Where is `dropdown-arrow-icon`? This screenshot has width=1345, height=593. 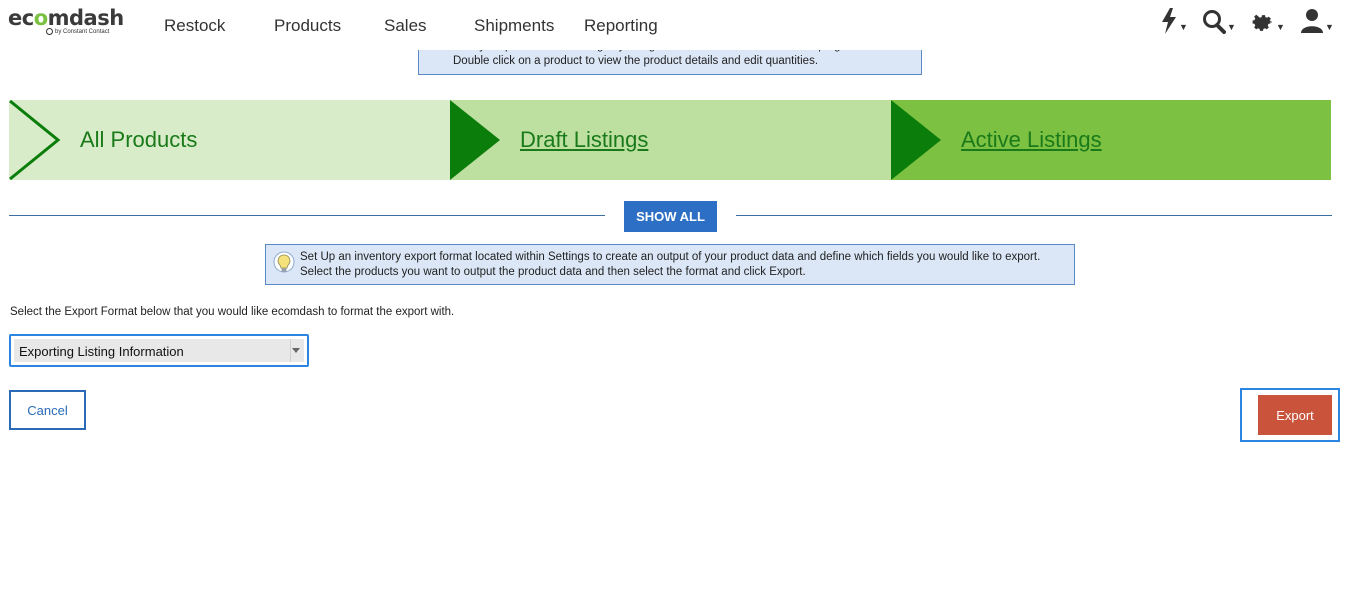
dropdown-arrow-icon is located at coordinates (296, 350).